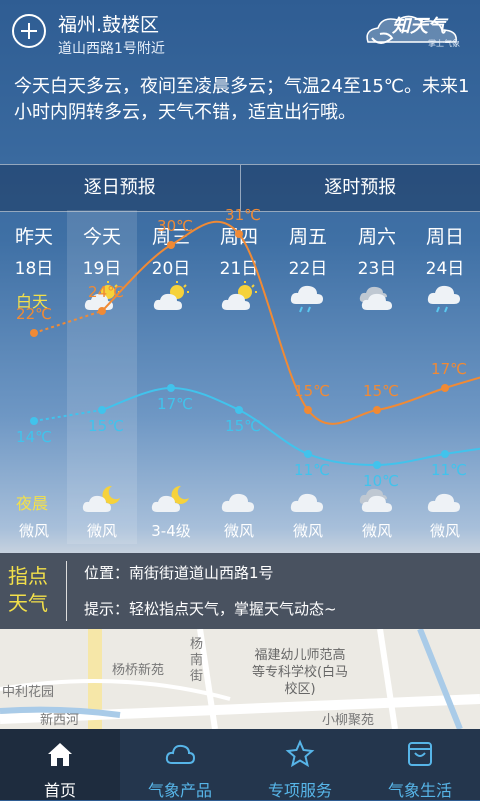  What do you see at coordinates (300, 754) in the screenshot?
I see `star-icon` at bounding box center [300, 754].